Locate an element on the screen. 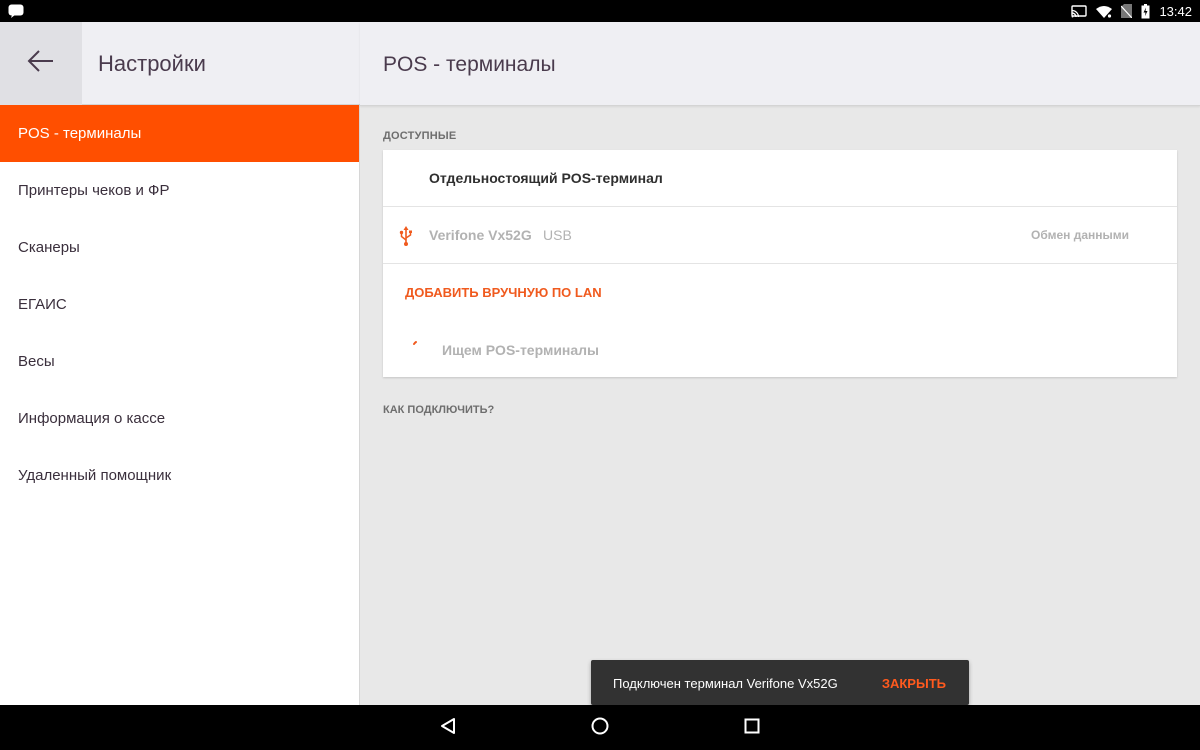 The height and width of the screenshot is (750, 1200). content-header: POS - терминалы is located at coordinates (780, 64).